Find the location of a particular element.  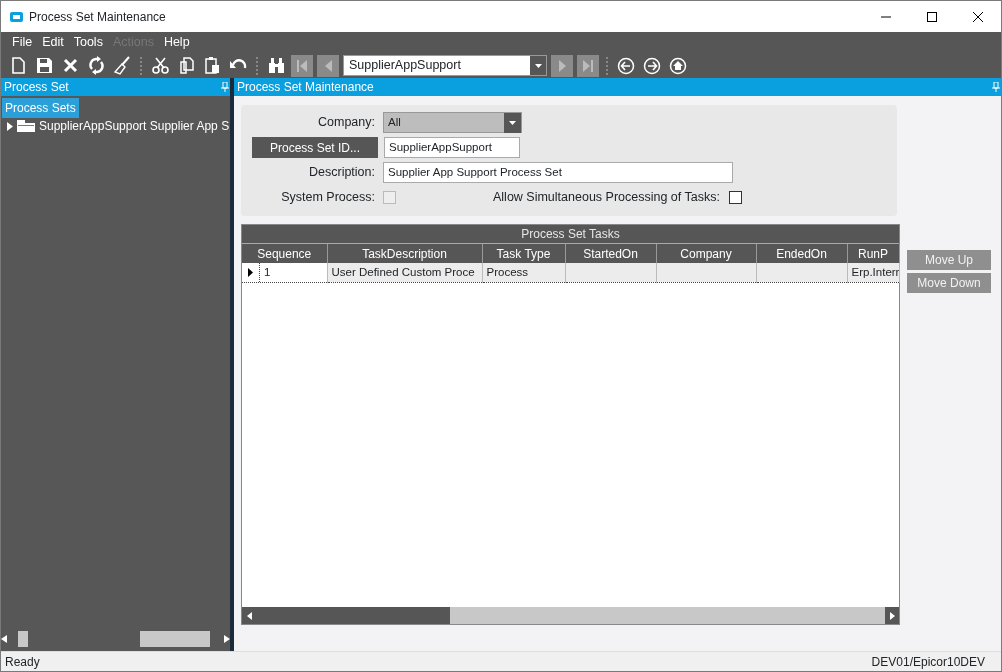

column-header: Company is located at coordinates (706, 253).